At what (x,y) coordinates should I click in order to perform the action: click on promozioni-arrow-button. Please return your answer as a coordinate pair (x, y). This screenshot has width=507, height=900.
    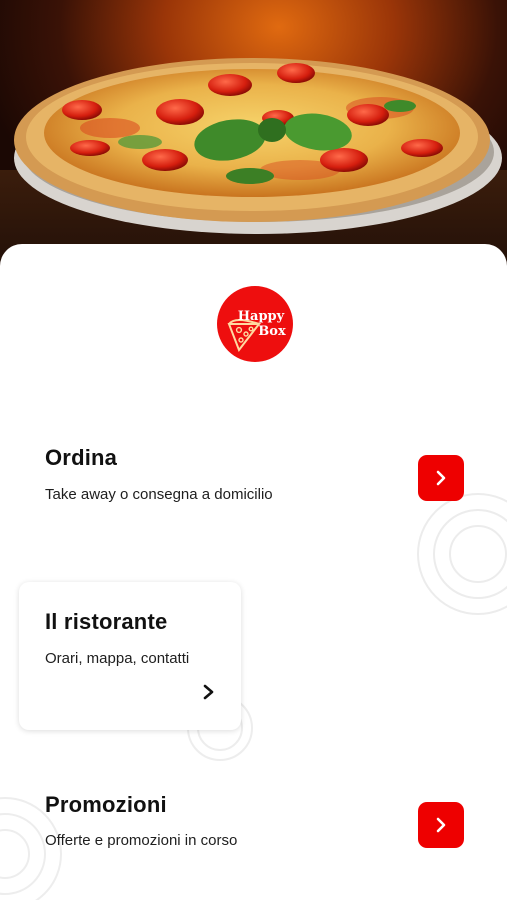
    Looking at the image, I should click on (441, 825).